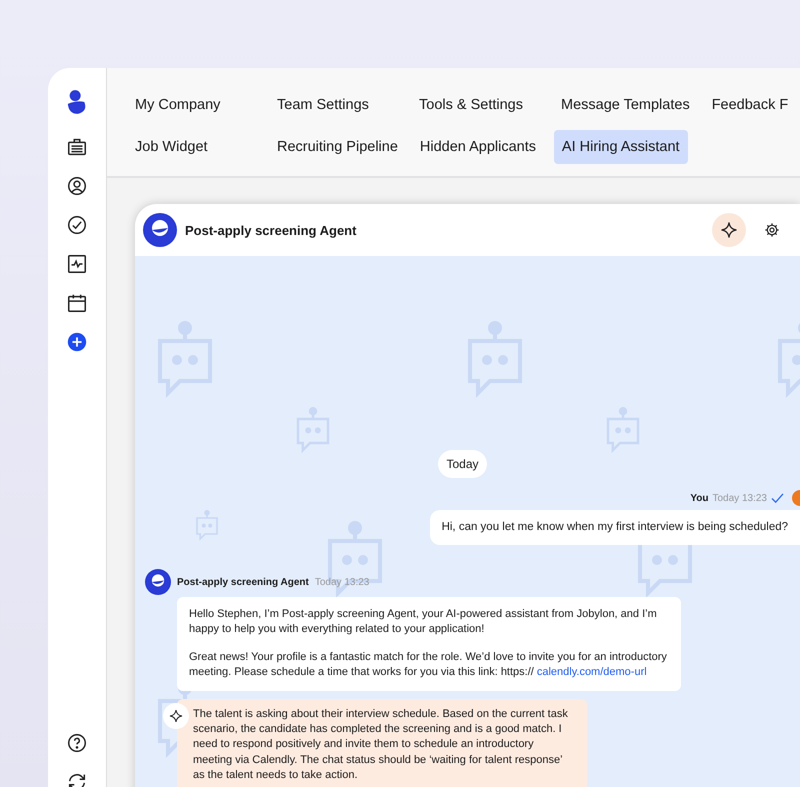 Image resolution: width=800 pixels, height=787 pixels. I want to click on logo-icon, so click(77, 102).